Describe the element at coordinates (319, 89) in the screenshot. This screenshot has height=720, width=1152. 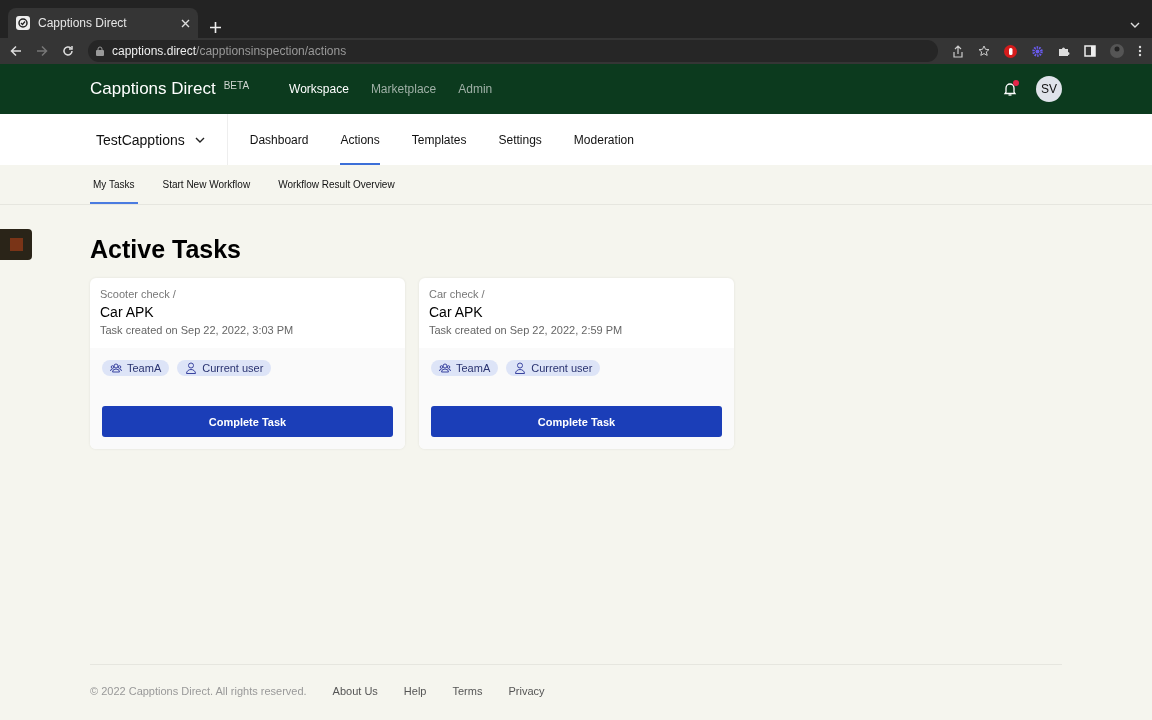
I see `header-nav-link: Workspace` at that location.